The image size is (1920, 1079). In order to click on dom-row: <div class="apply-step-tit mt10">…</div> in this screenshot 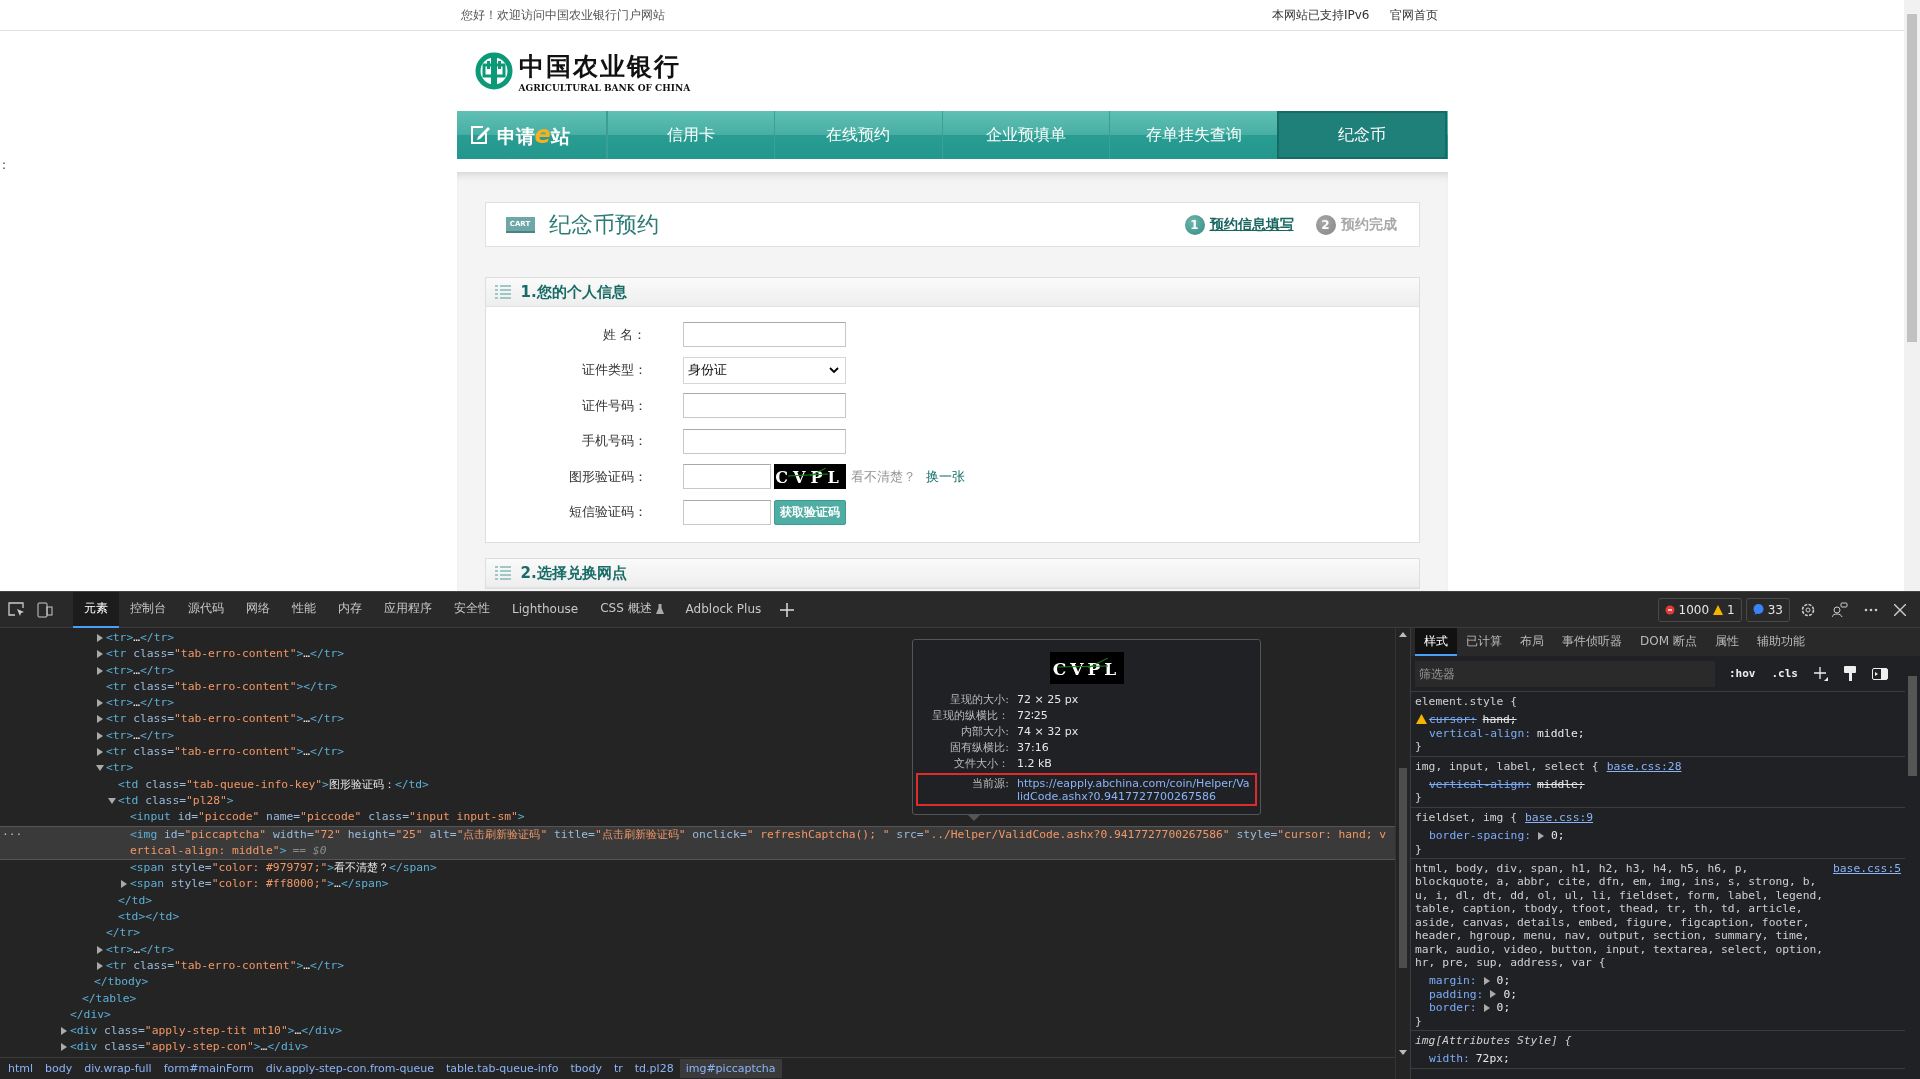, I will do `click(174, 1031)`.